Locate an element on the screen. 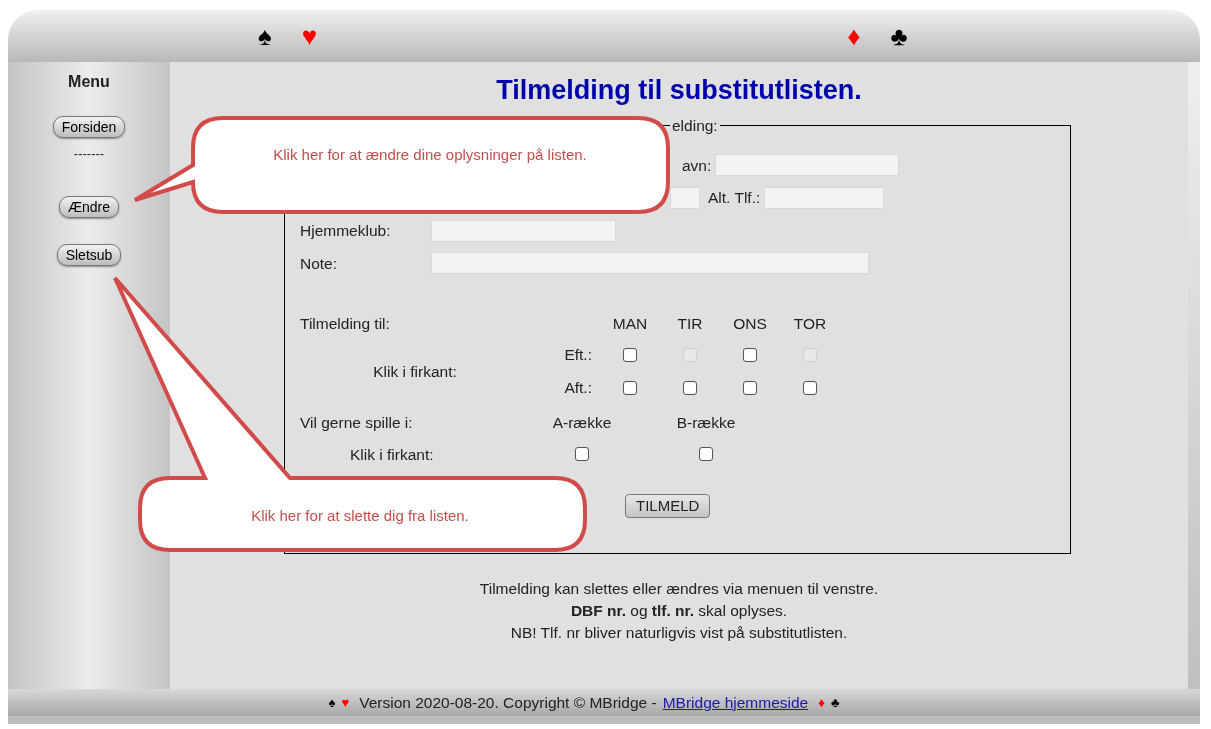 The width and height of the screenshot is (1211, 729). menu-button: Sletsub is located at coordinates (89, 254).